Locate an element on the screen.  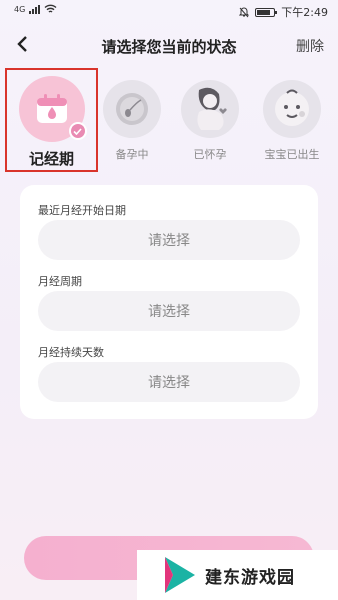
page-title: 请选择您当前的状态 is located at coordinates (169, 47).